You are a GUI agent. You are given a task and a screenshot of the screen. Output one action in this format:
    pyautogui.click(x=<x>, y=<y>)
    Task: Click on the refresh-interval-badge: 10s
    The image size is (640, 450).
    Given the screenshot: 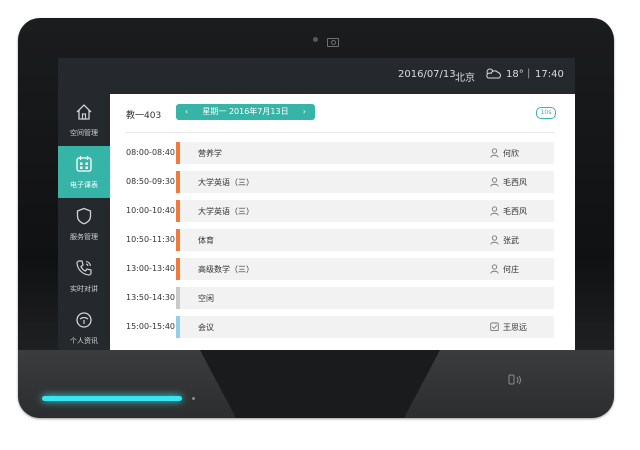 What is the action you would take?
    pyautogui.click(x=546, y=113)
    